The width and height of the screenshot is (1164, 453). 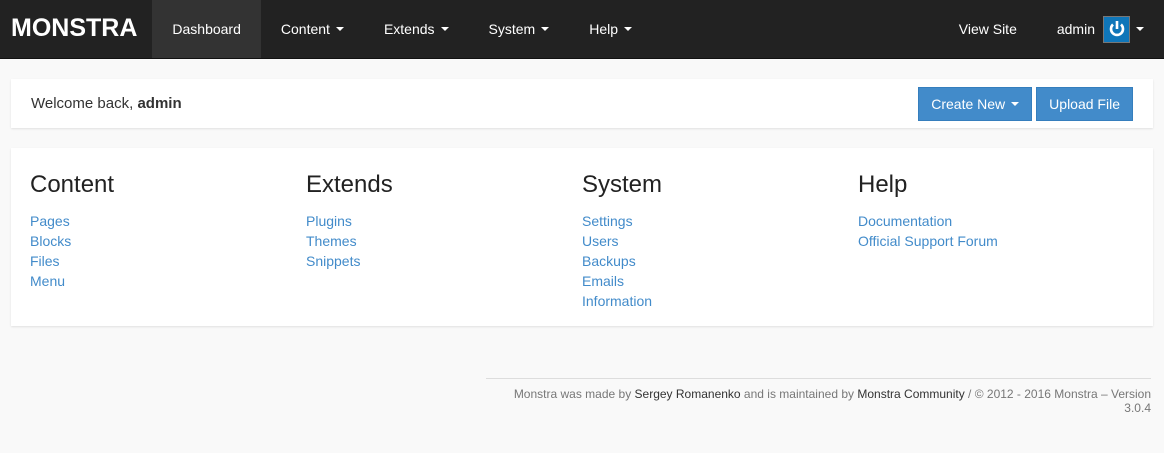 I want to click on section-link: Backups, so click(x=720, y=261).